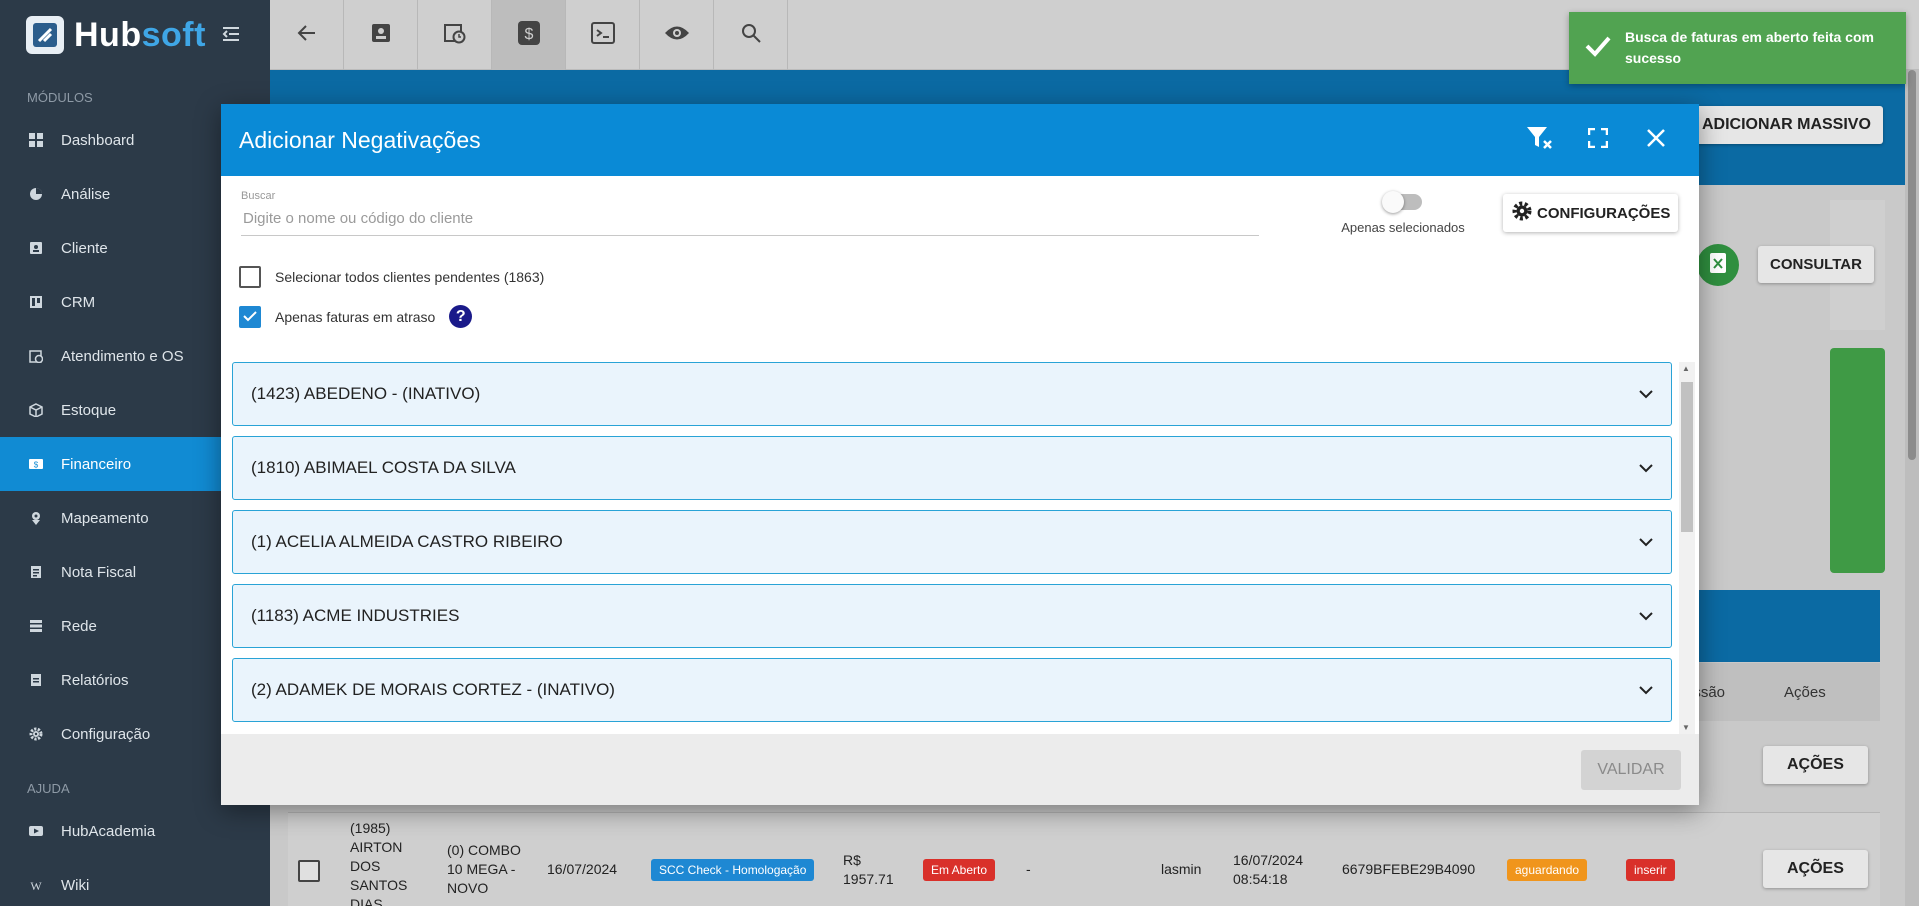 This screenshot has height=906, width=1919. I want to click on sidebar-item-label: CRM, so click(78, 302).